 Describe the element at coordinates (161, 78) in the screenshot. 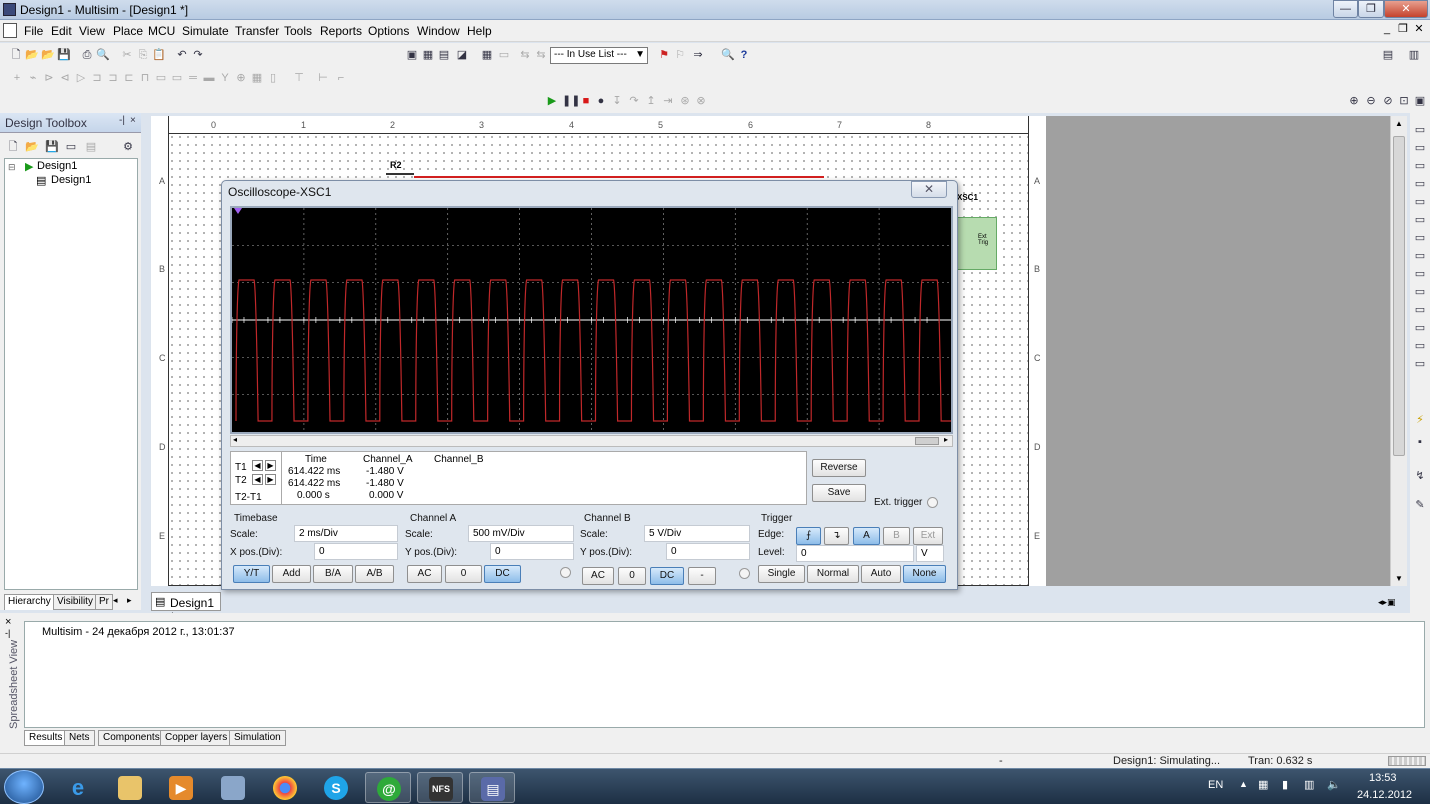

I see `indicator-icon: ▭` at that location.